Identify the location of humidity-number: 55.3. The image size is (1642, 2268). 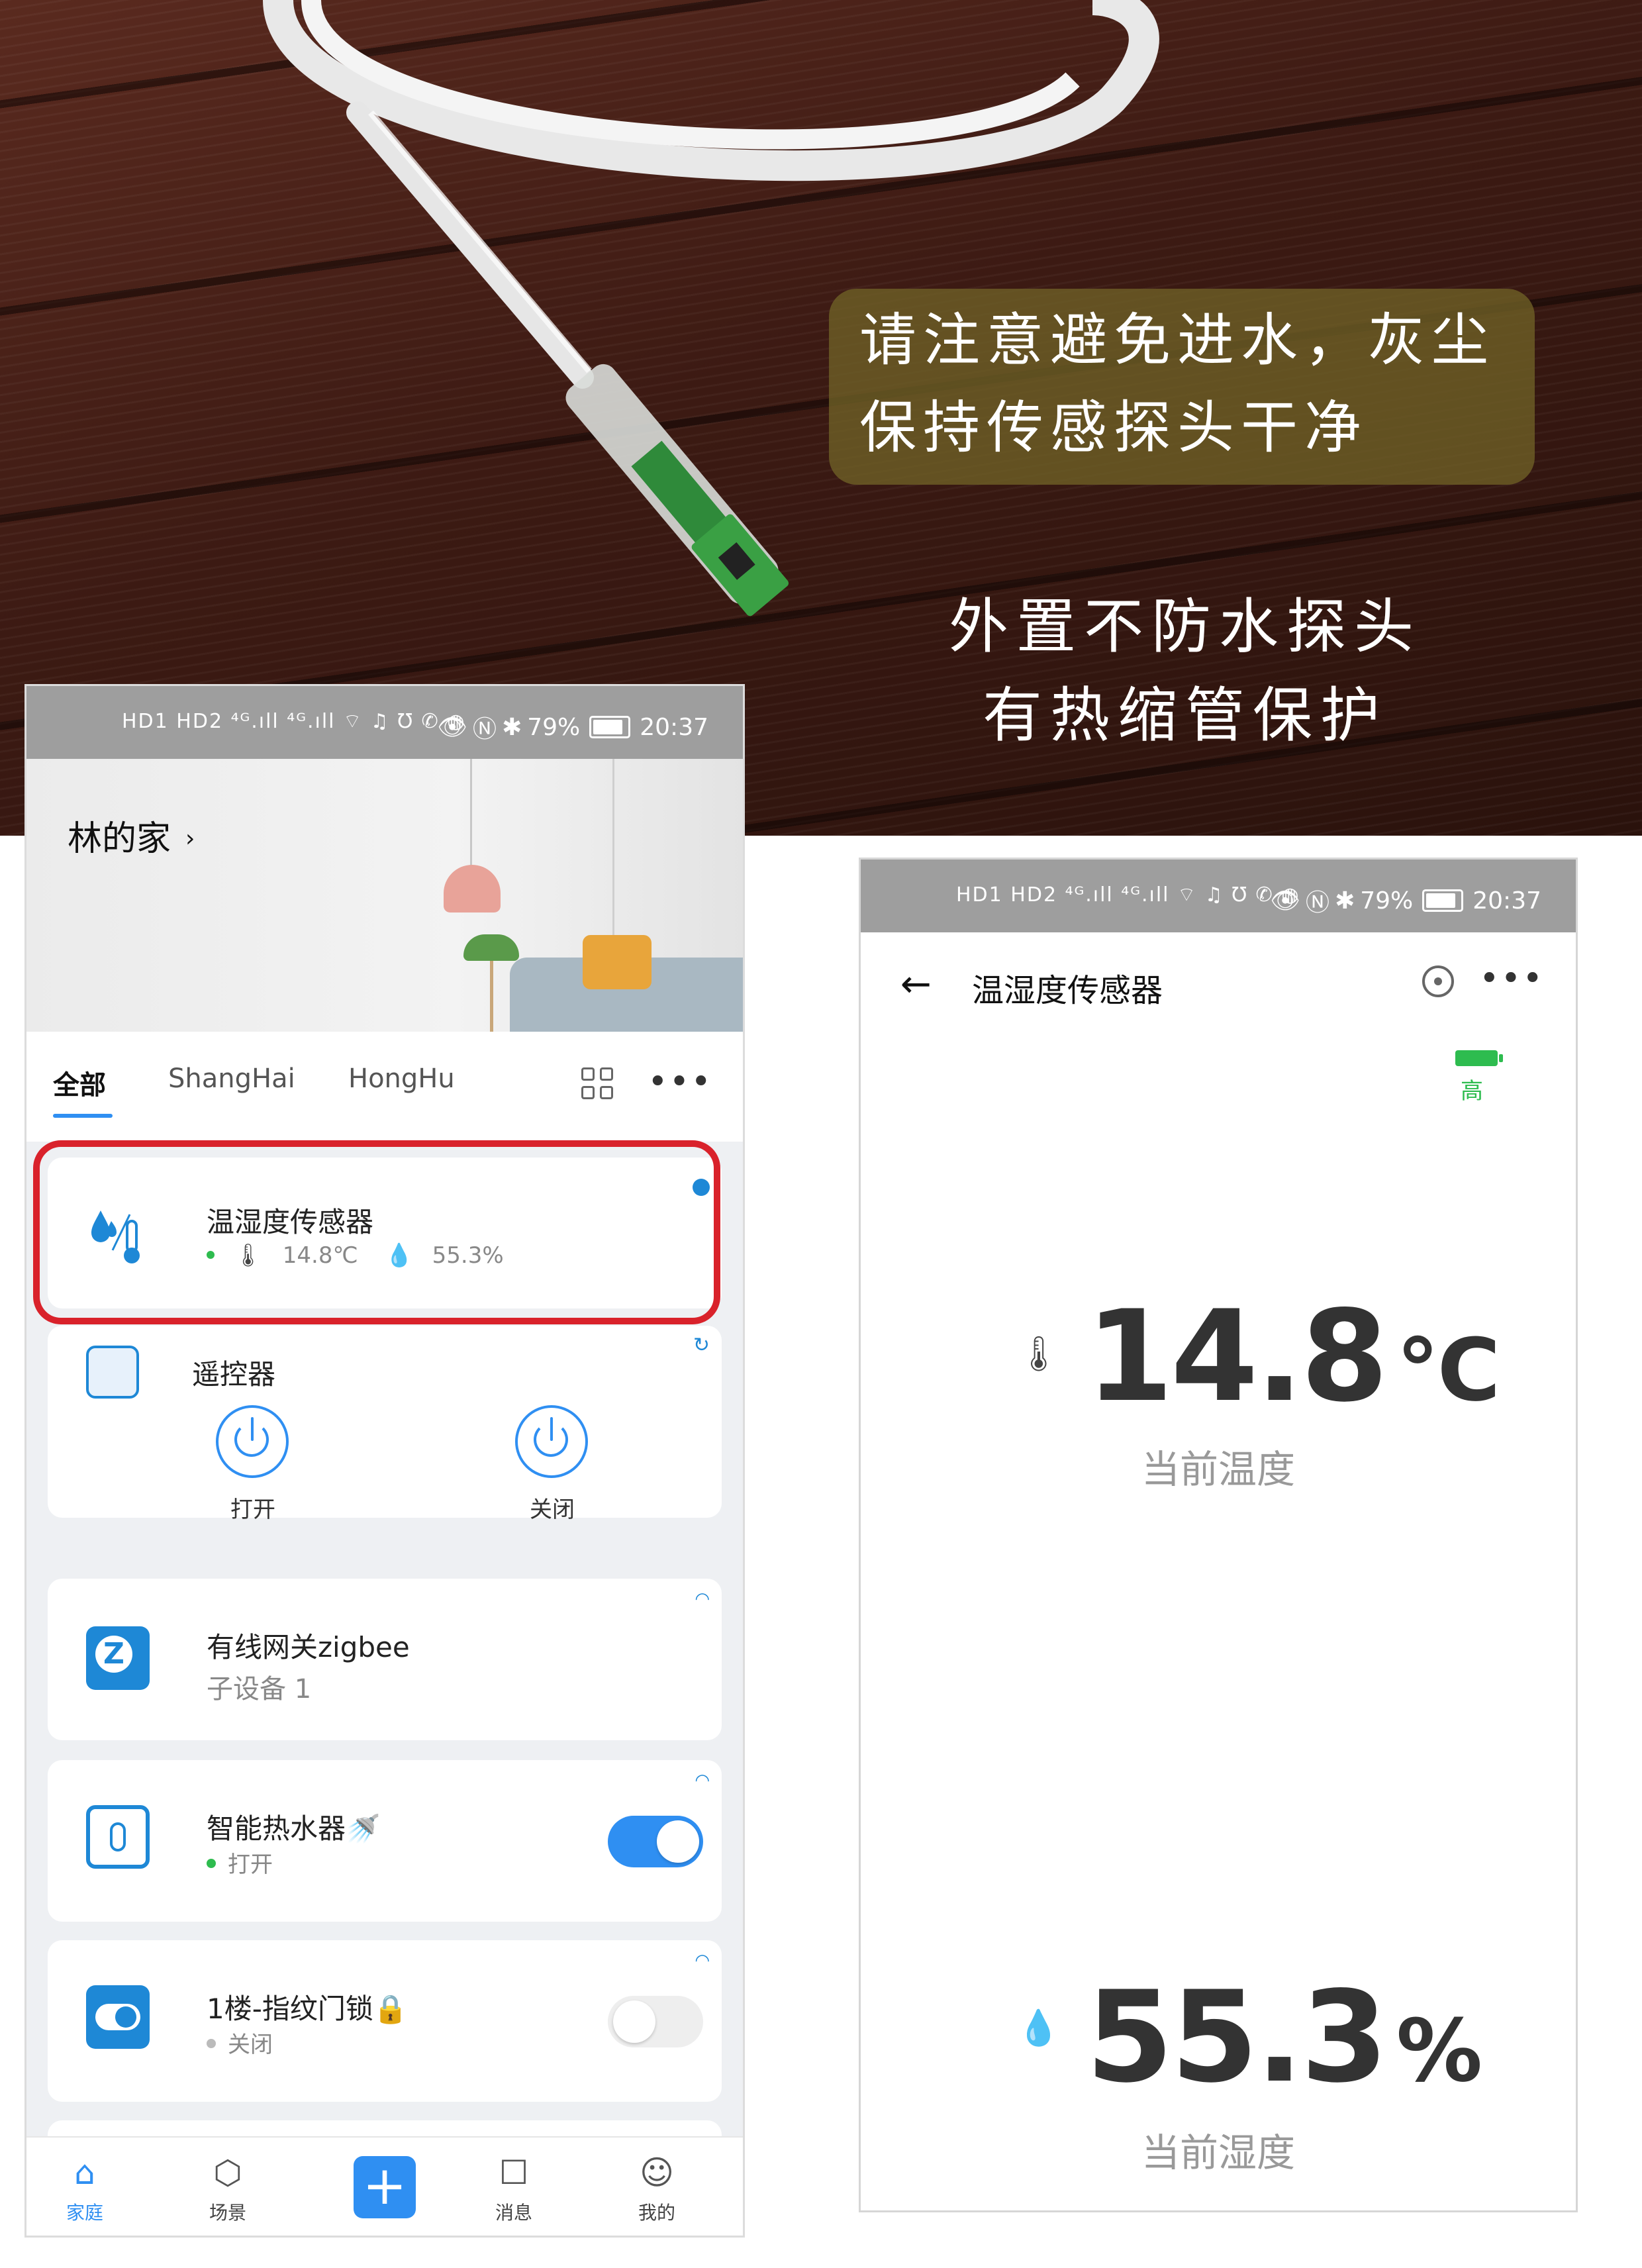
(1237, 2037).